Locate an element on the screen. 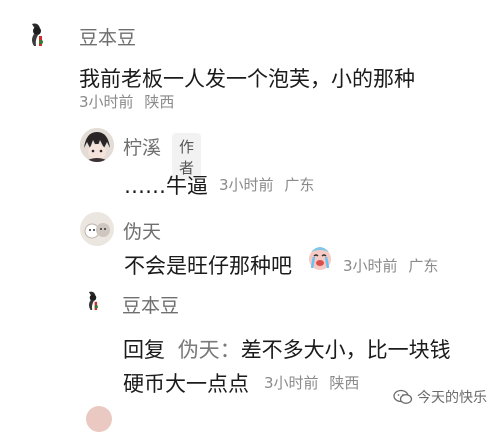  reply-prefix: 回复 is located at coordinates (144, 350).